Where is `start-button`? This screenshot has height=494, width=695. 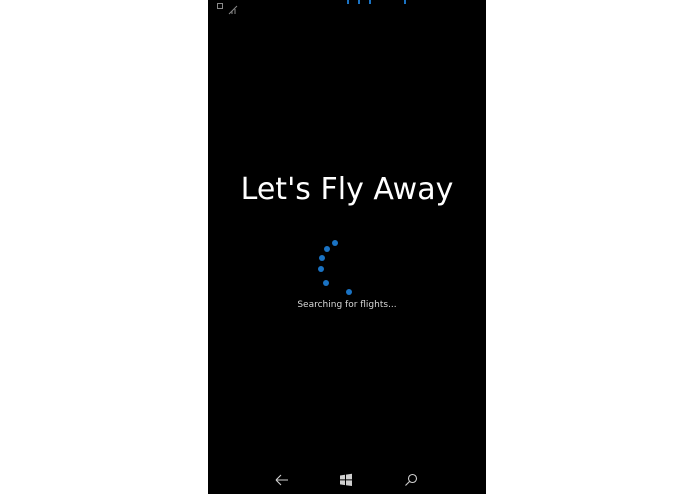
start-button is located at coordinates (346, 480).